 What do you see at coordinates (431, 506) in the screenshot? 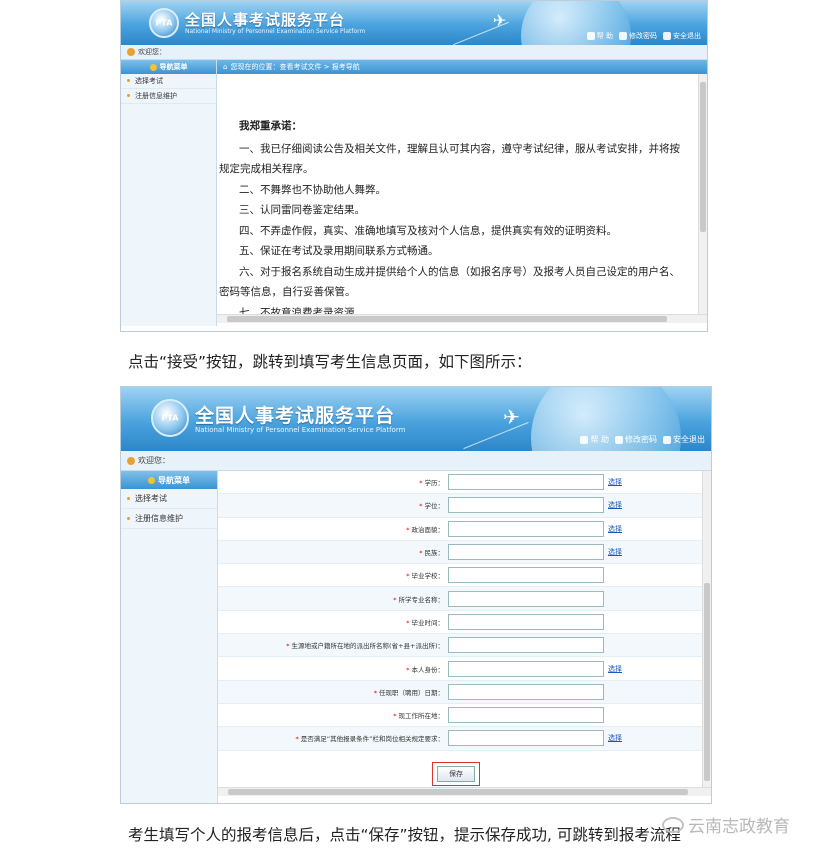
I see `field-label: * 学位：` at bounding box center [431, 506].